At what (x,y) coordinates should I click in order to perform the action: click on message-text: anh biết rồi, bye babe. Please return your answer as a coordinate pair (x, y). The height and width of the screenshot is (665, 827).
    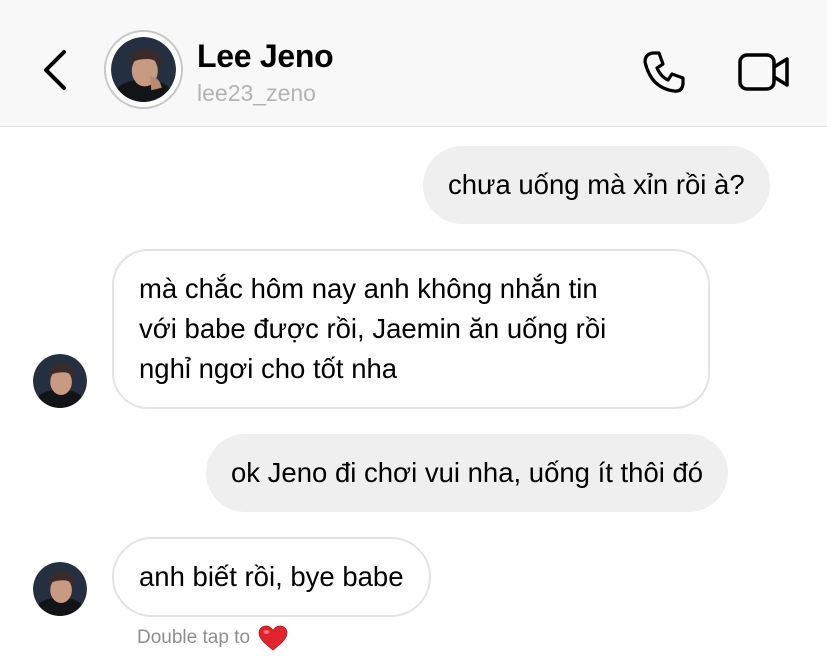
    Looking at the image, I should click on (271, 576).